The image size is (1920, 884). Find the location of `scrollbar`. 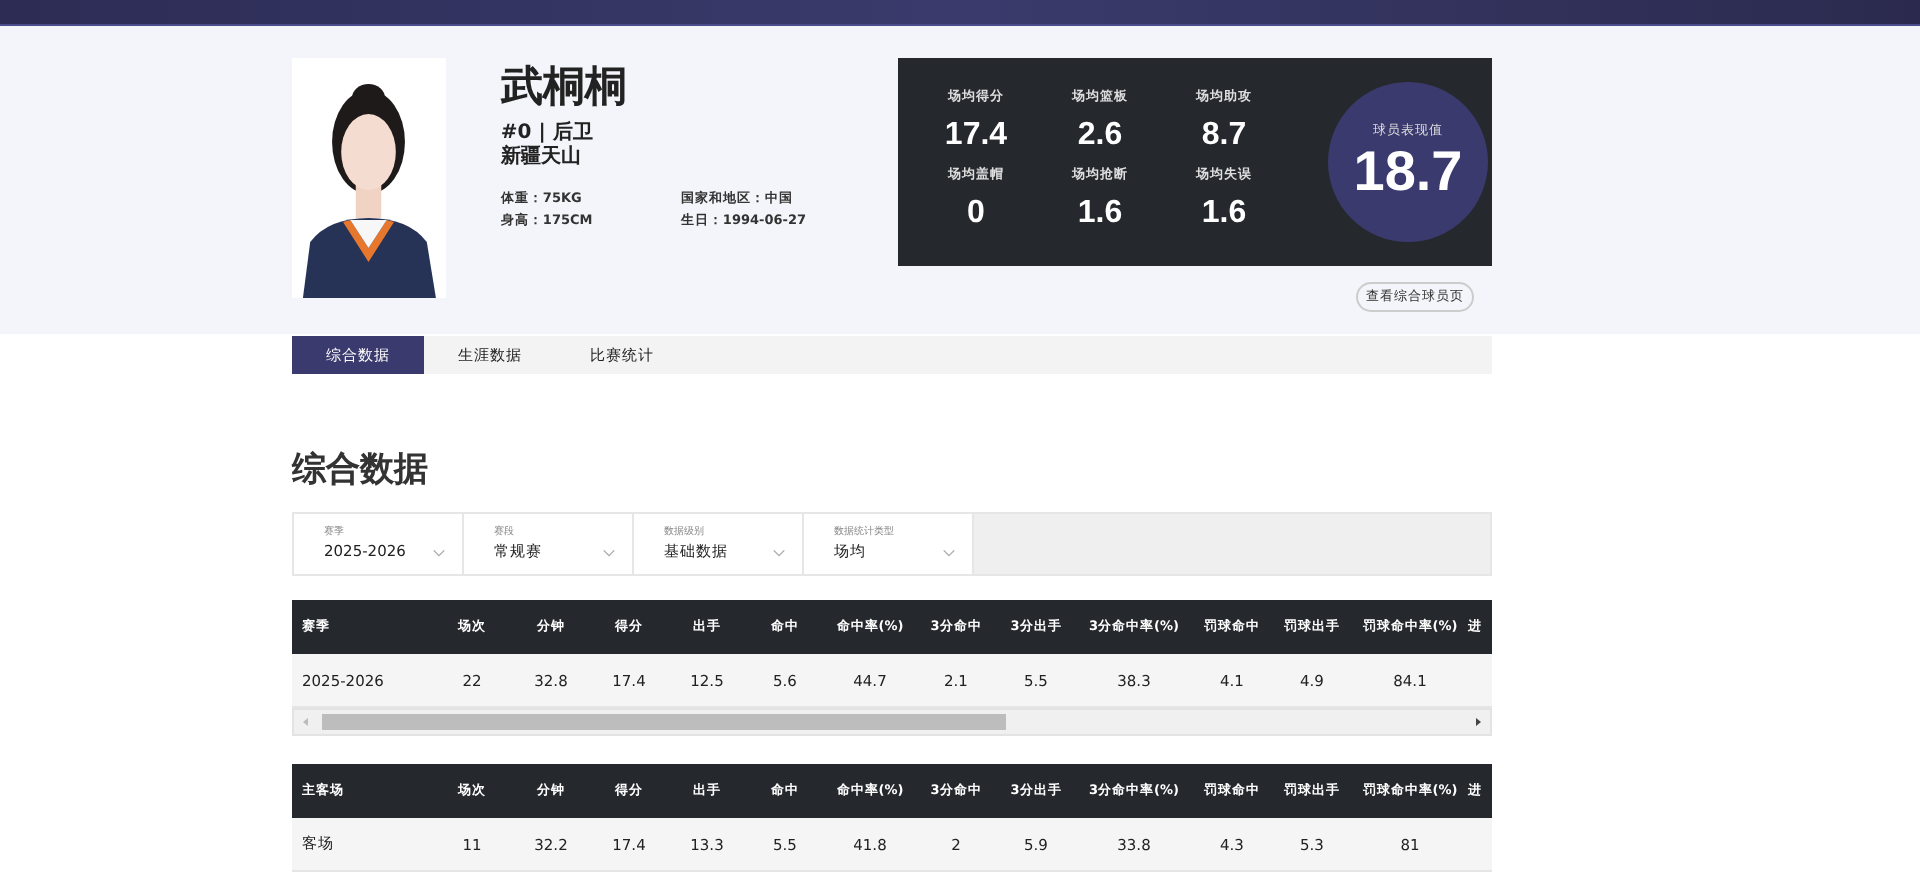

scrollbar is located at coordinates (892, 722).